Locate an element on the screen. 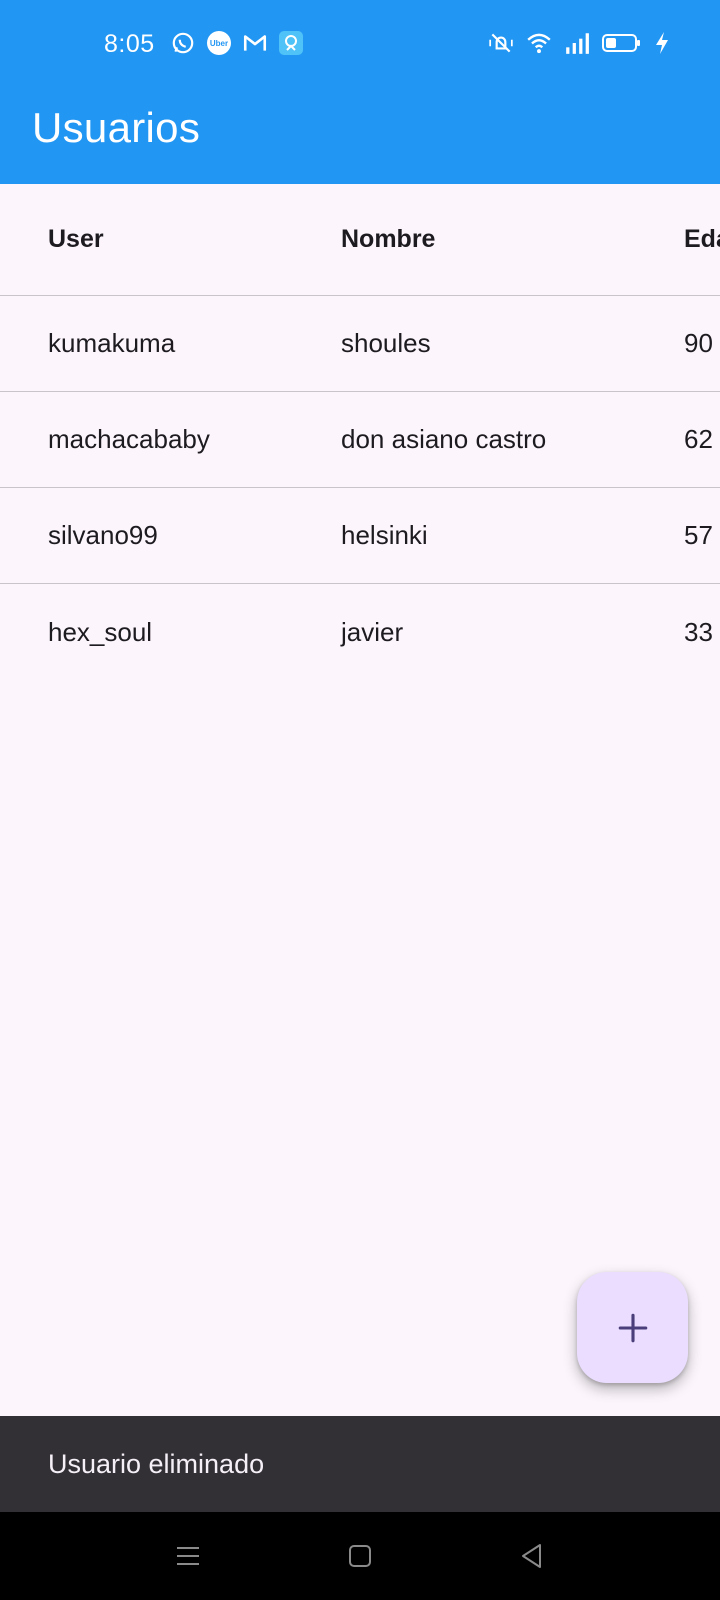 This screenshot has width=720, height=1600. cell-nombre: helsinki is located at coordinates (384, 535).